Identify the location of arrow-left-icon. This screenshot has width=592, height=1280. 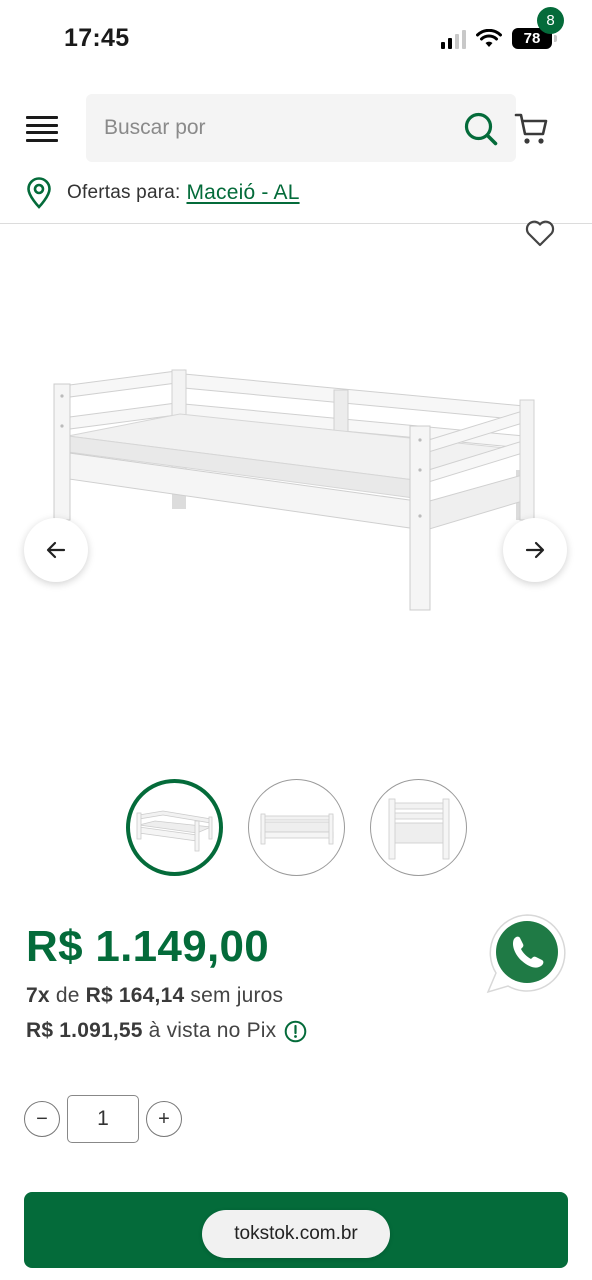
(56, 550).